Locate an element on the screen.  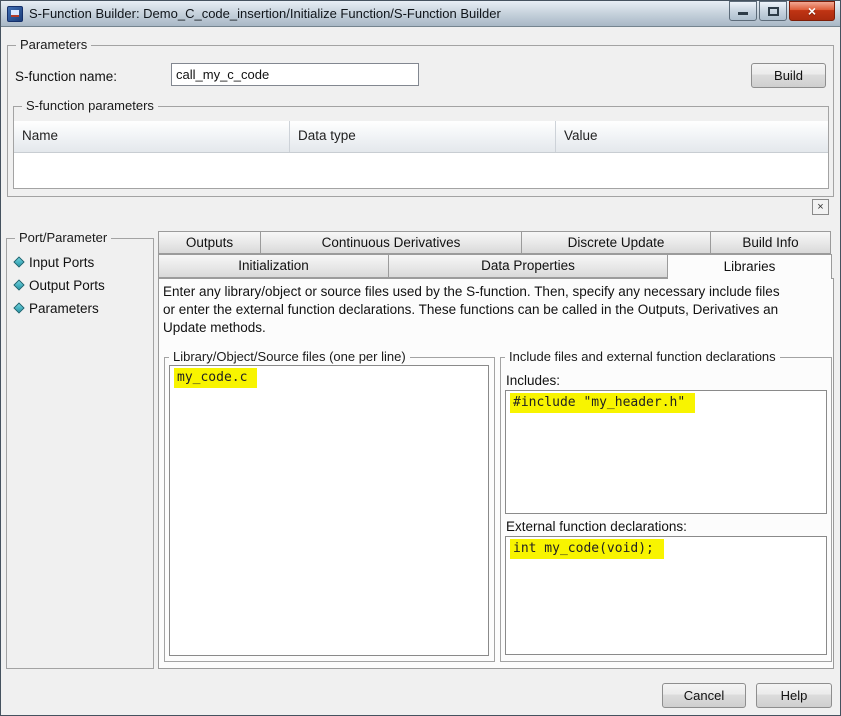
maximize-button is located at coordinates (773, 11).